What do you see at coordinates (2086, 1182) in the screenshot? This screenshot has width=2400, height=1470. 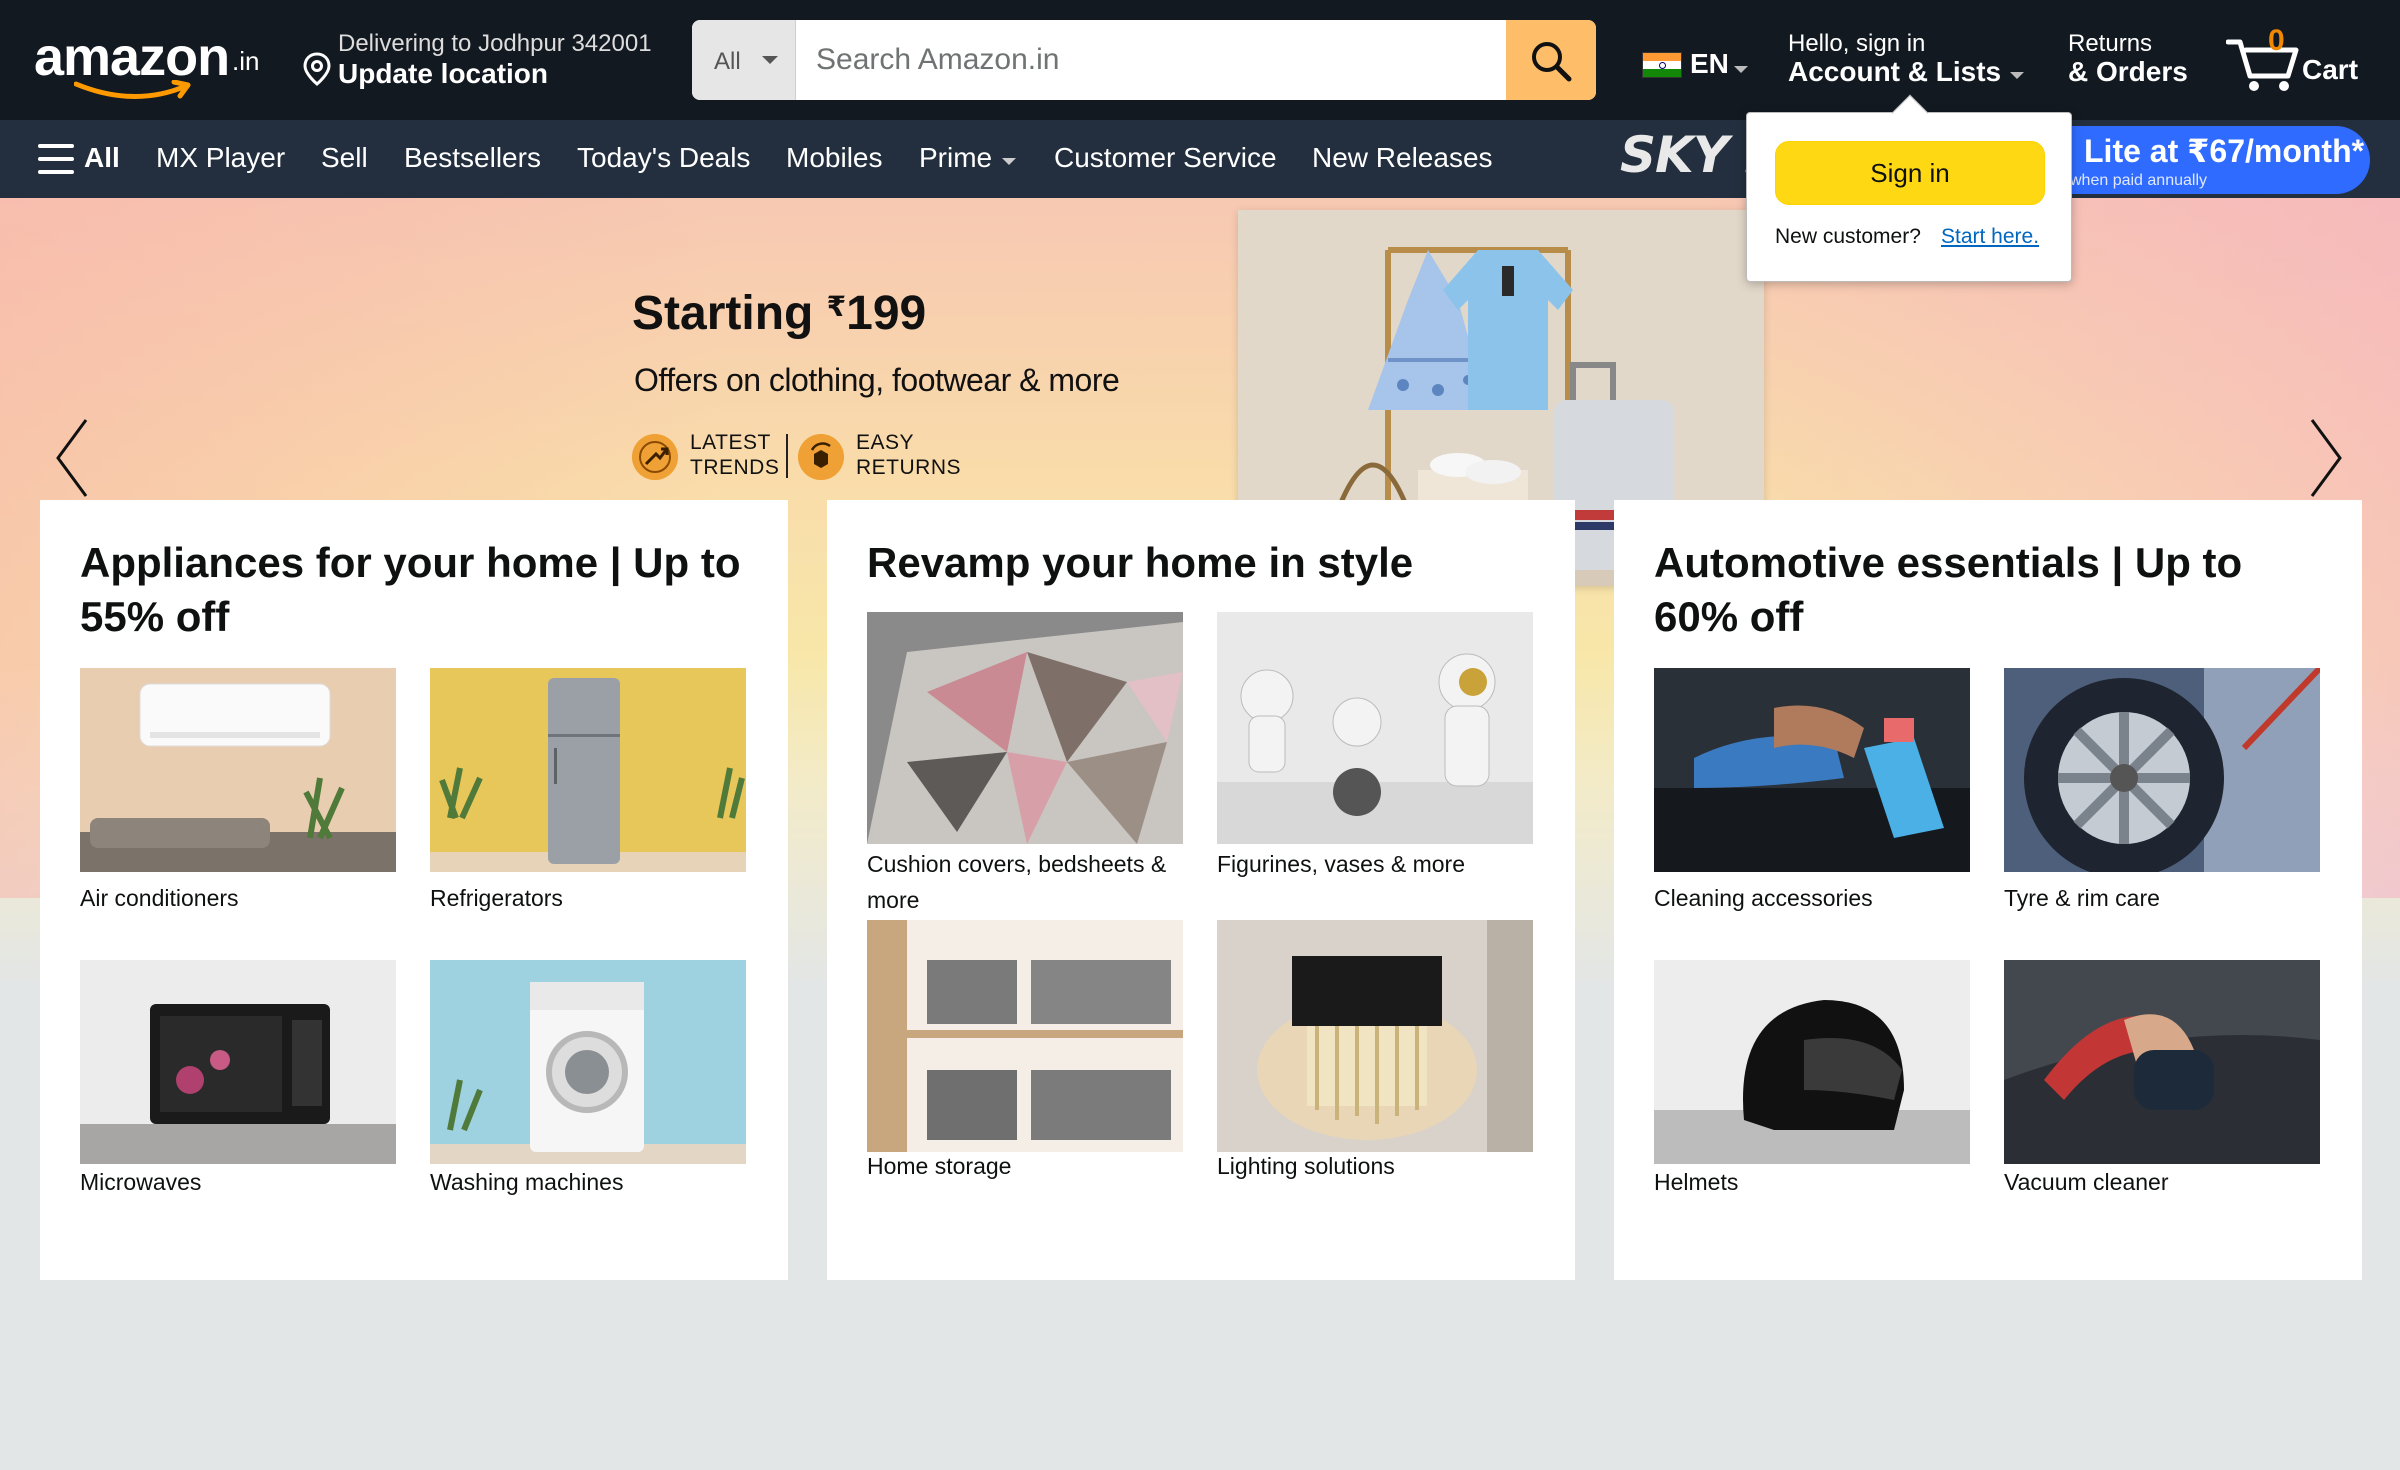 I see `tile-caption: Vacuum cleaner` at bounding box center [2086, 1182].